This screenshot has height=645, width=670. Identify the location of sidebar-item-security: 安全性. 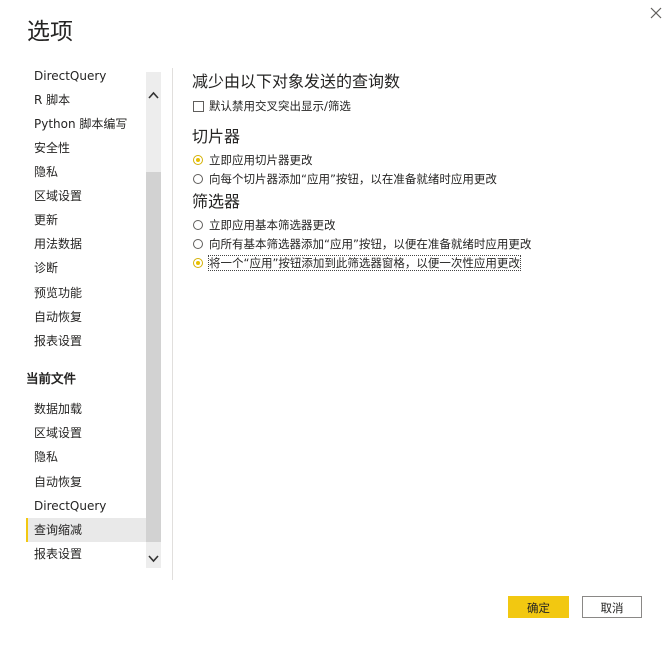
(86, 148).